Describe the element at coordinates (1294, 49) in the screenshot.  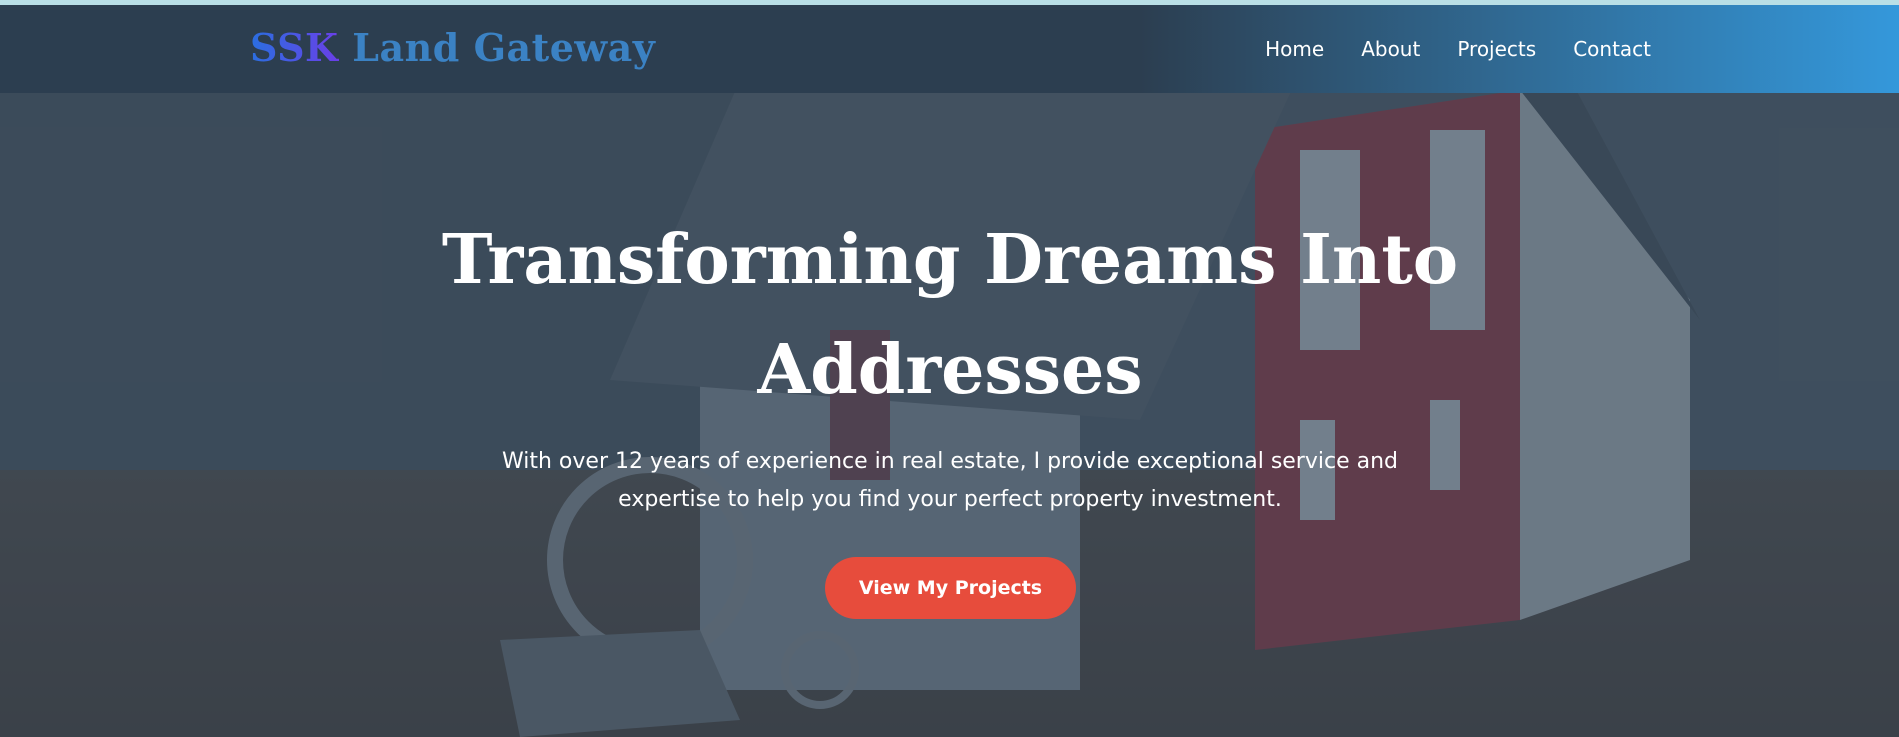
I see `nav-link-home: Home` at that location.